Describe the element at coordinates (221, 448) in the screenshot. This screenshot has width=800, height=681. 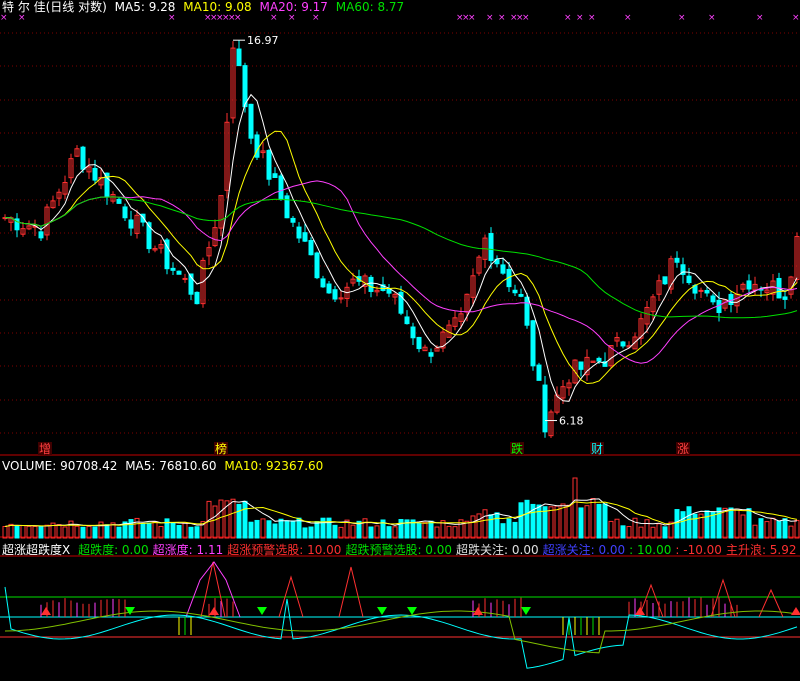
I see `event-label: 榜` at that location.